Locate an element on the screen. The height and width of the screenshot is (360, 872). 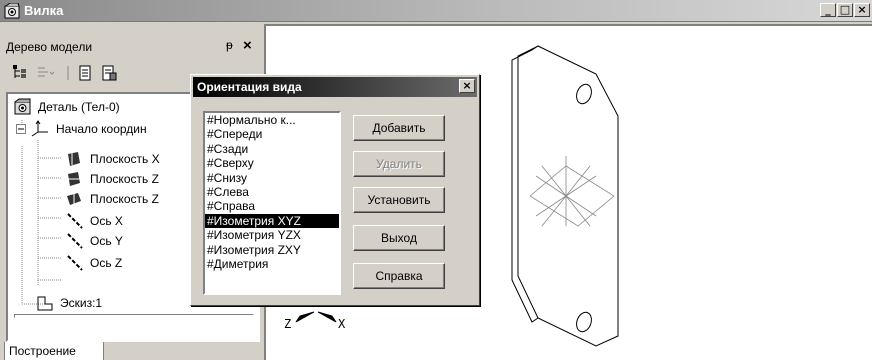
axis-x-label: X is located at coordinates (342, 324).